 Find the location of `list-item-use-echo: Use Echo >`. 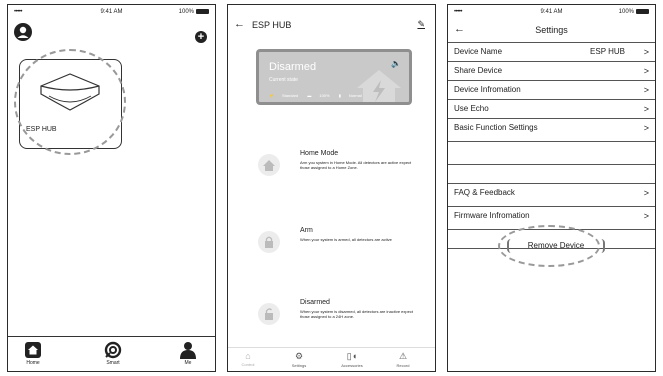

list-item-use-echo: Use Echo > is located at coordinates (551, 109).